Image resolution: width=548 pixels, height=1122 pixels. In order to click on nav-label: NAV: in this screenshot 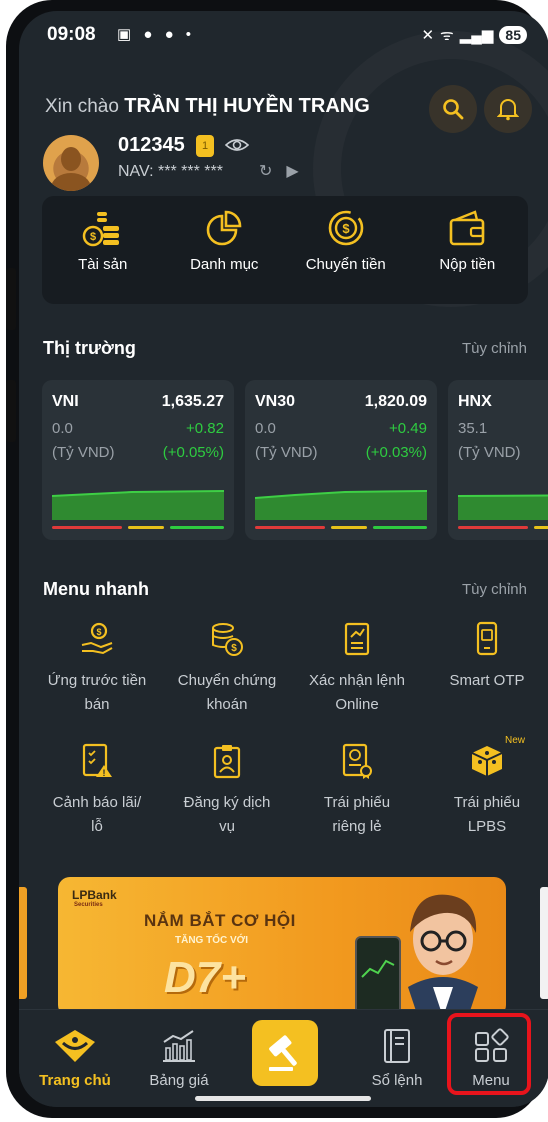, I will do `click(136, 171)`.